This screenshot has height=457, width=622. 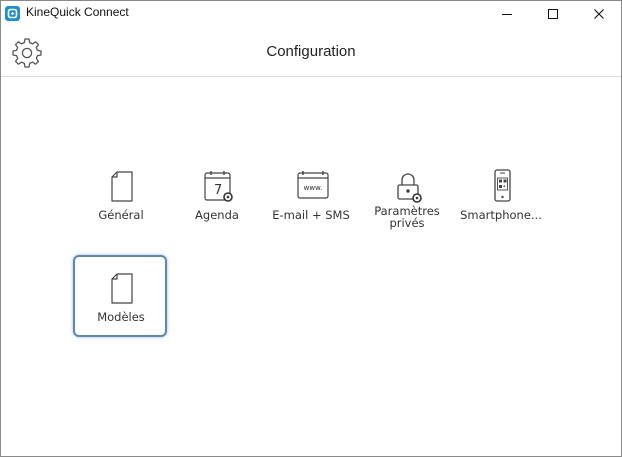 What do you see at coordinates (121, 317) in the screenshot?
I see `tile-templates-label: Modèles` at bounding box center [121, 317].